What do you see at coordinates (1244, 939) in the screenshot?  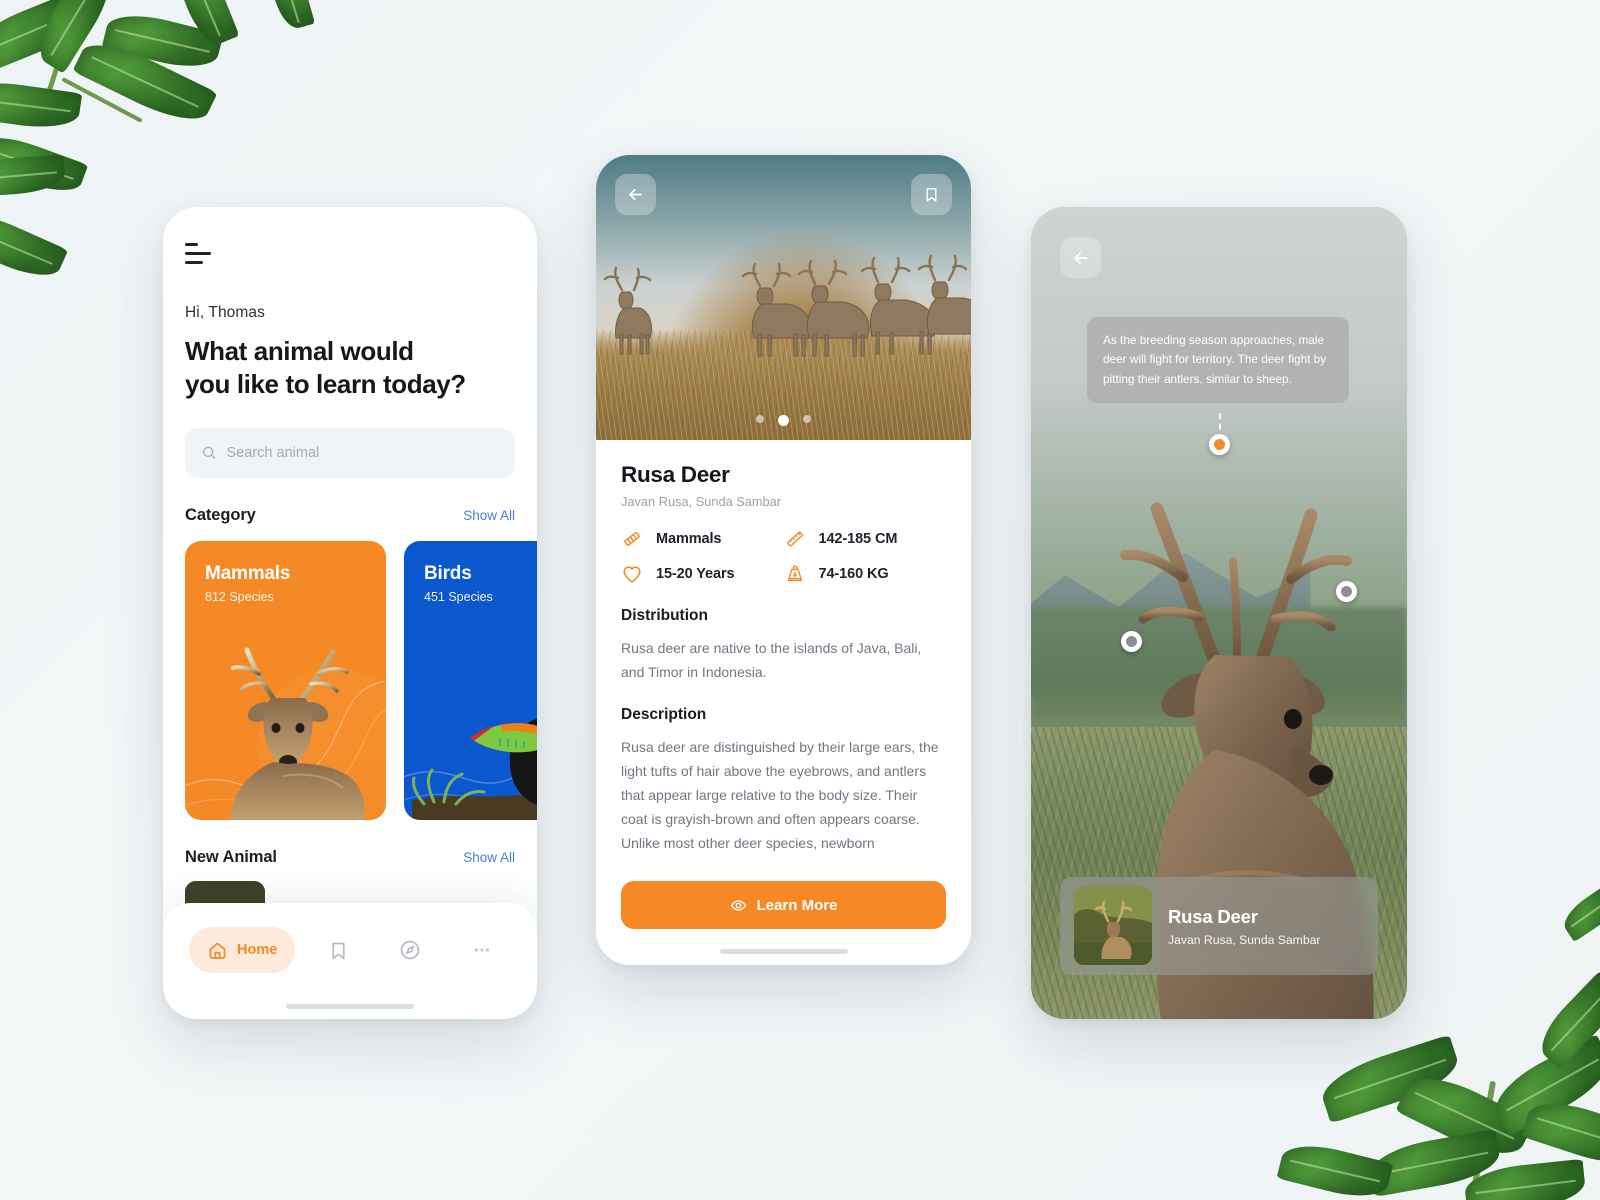 I see `ar-card-alias: Javan Rusa, Sunda Sambar` at bounding box center [1244, 939].